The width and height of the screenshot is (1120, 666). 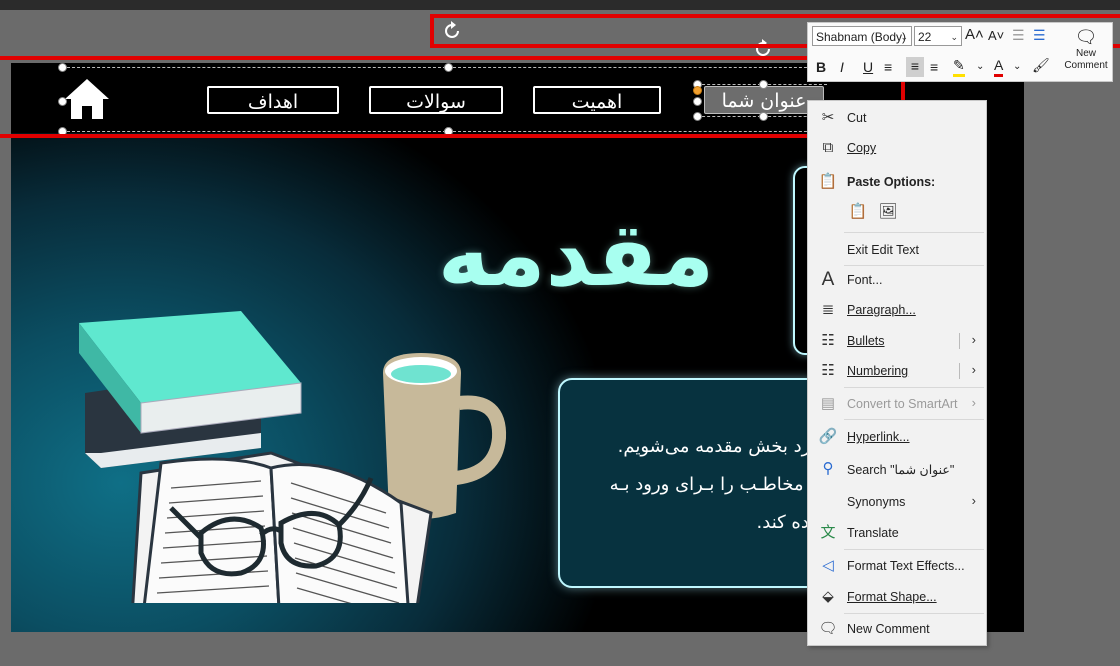 What do you see at coordinates (897, 341) in the screenshot?
I see `menu-item-bullets: ☷ Bullets ›` at bounding box center [897, 341].